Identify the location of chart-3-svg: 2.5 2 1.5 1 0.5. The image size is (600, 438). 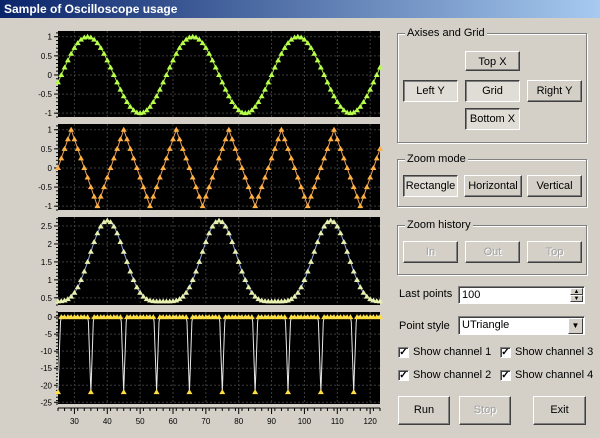
(212, 261).